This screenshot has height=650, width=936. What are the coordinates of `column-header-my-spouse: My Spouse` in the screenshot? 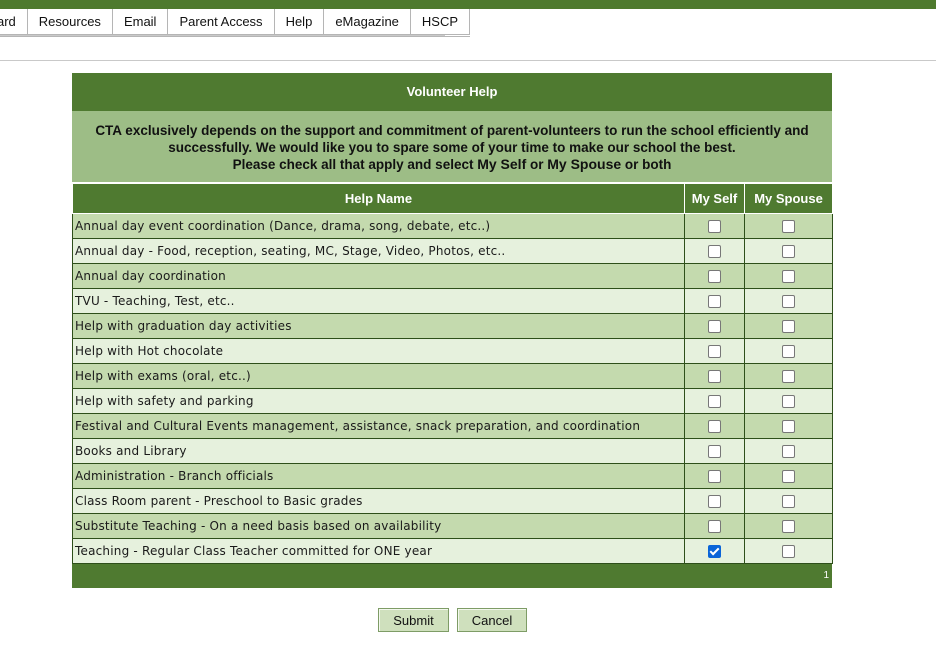 It's located at (788, 198).